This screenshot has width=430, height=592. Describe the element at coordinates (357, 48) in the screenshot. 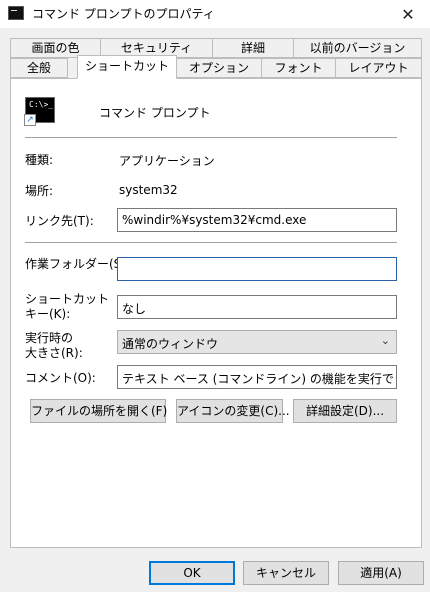

I see `tab-previous-versions: 以前のバージョン` at that location.